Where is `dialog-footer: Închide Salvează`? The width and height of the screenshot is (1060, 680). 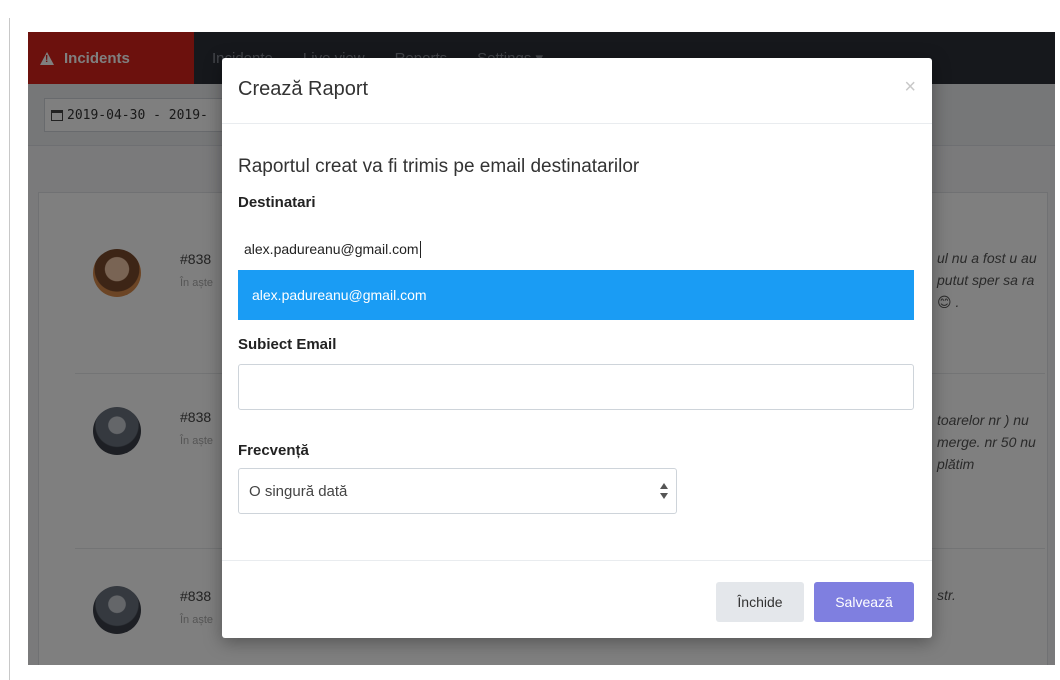
dialog-footer: Închide Salvează is located at coordinates (577, 599).